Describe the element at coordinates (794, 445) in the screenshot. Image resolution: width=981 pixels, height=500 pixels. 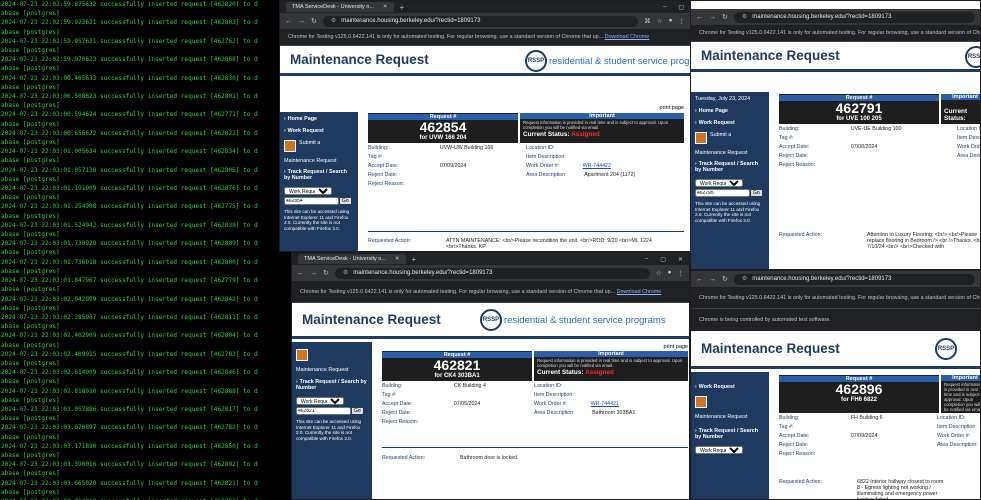
I see `reject-date-label: Reject Date:` at that location.